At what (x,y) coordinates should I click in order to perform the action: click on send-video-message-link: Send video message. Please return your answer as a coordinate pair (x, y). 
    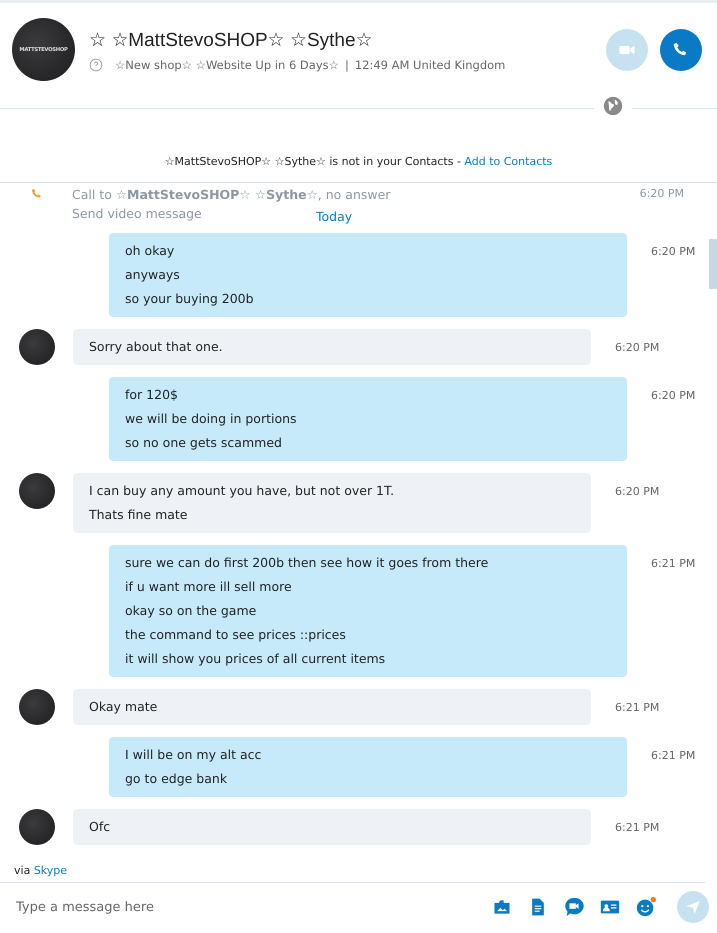
    Looking at the image, I should click on (137, 213).